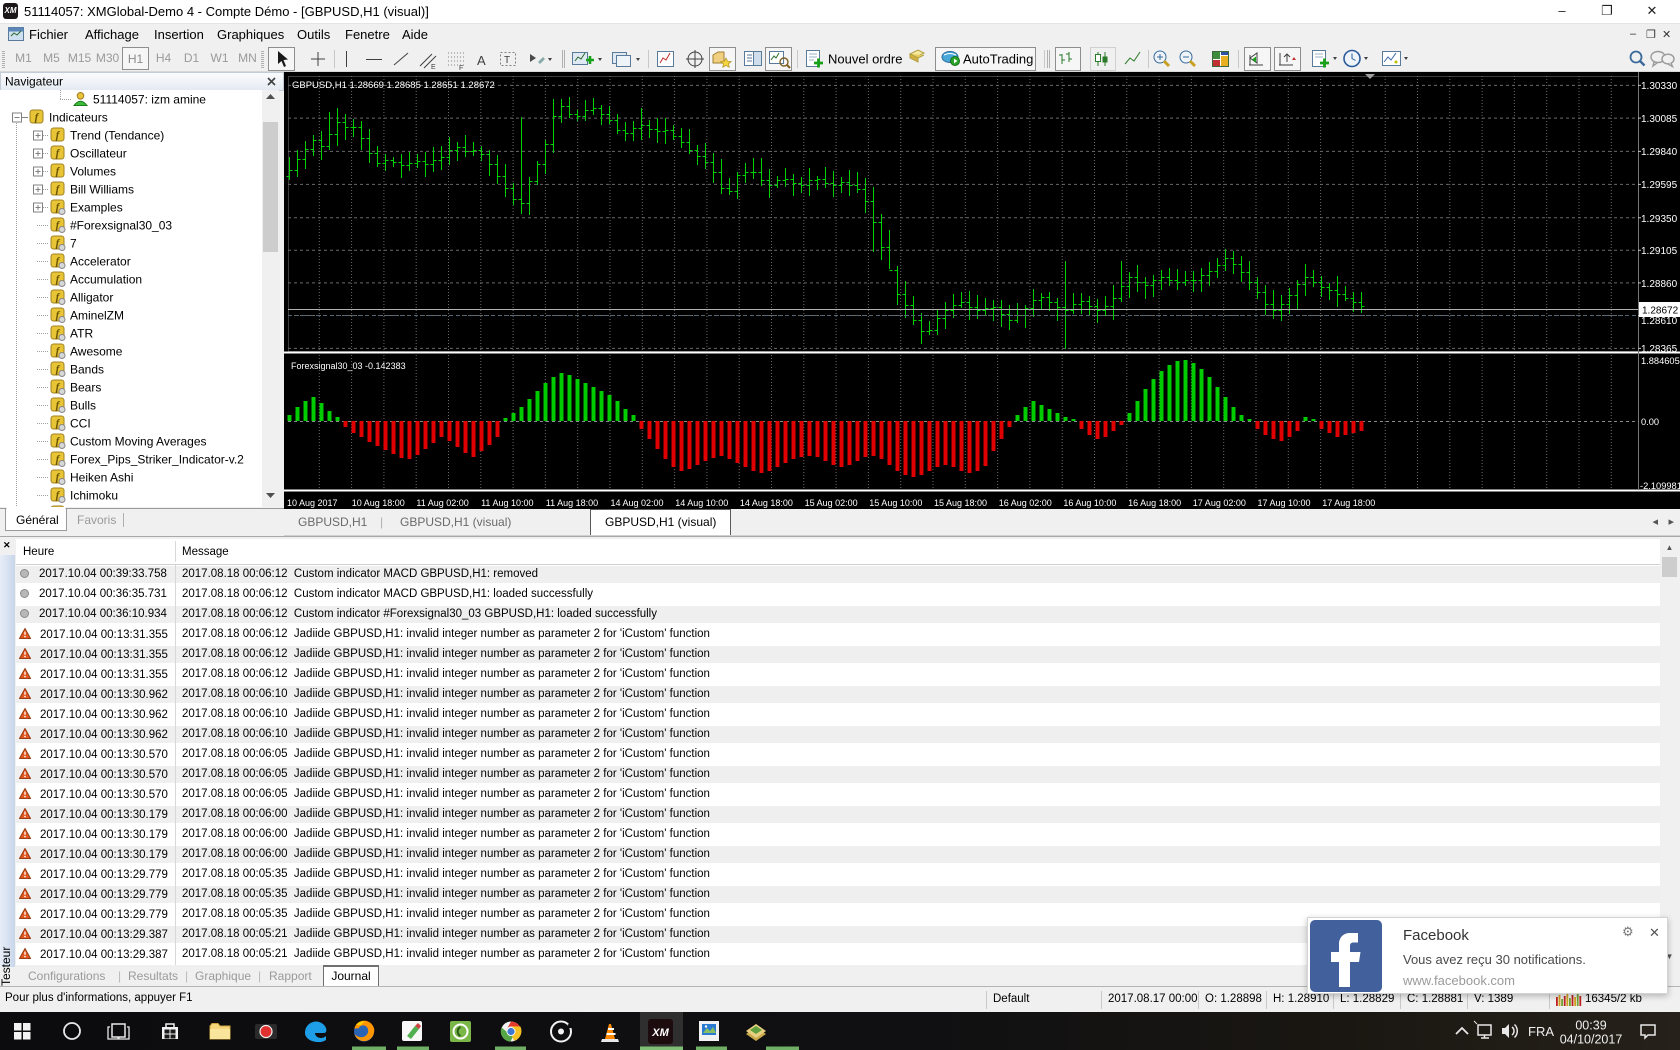 This screenshot has height=1050, width=1680. What do you see at coordinates (83, 406) in the screenshot?
I see `svg-text: Bulls` at bounding box center [83, 406].